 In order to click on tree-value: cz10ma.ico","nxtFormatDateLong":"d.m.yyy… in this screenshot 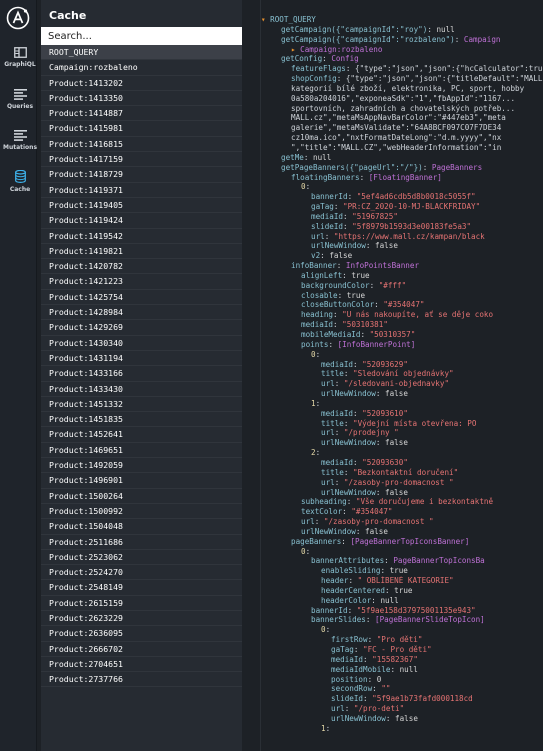, I will do `click(396, 138)`.